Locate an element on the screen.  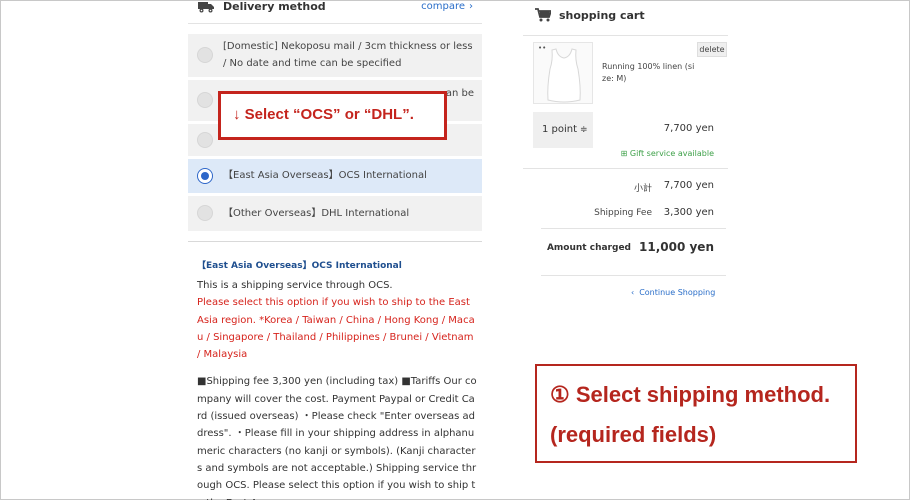
cart-item-name: Running 100% linen (size: M) is located at coordinates (650, 73).